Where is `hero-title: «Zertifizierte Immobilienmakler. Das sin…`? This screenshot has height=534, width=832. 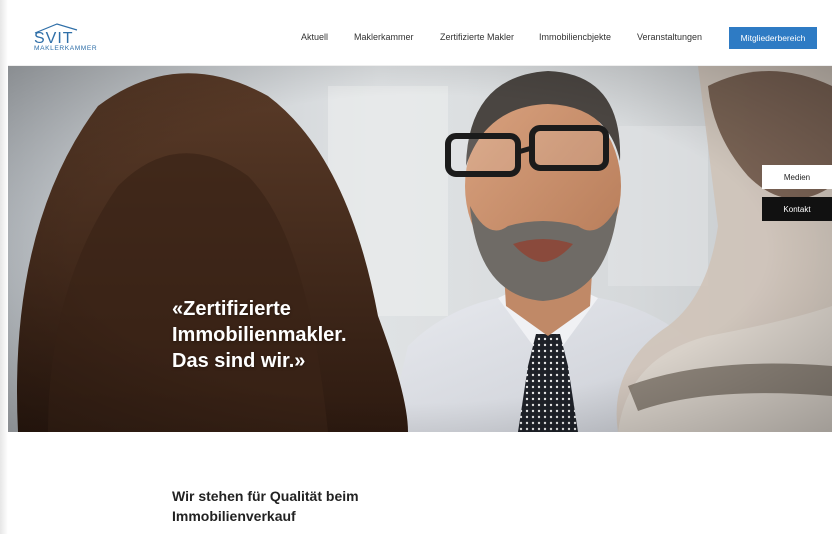 hero-title: «Zertifizierte Immobilienmakler. Das sin… is located at coordinates (259, 335).